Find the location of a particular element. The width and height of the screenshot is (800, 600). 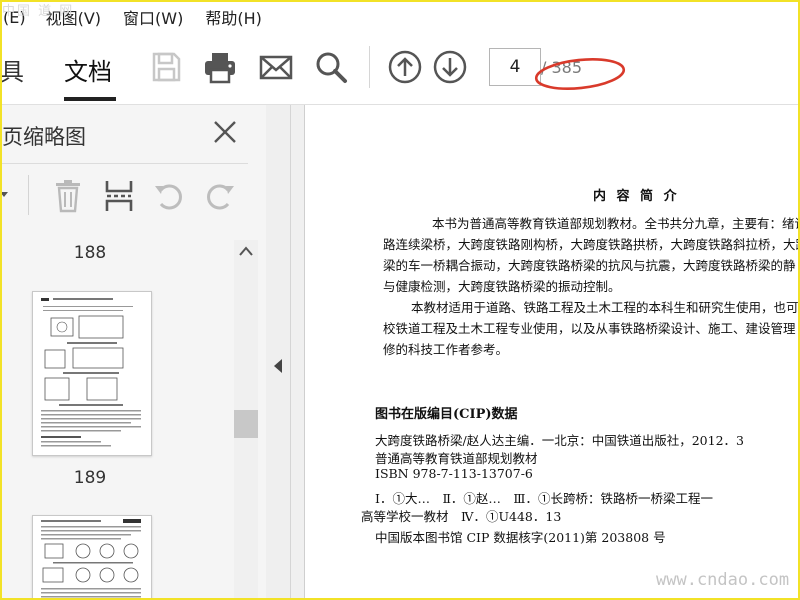

dropdown-arrow-icon is located at coordinates (6, 195).